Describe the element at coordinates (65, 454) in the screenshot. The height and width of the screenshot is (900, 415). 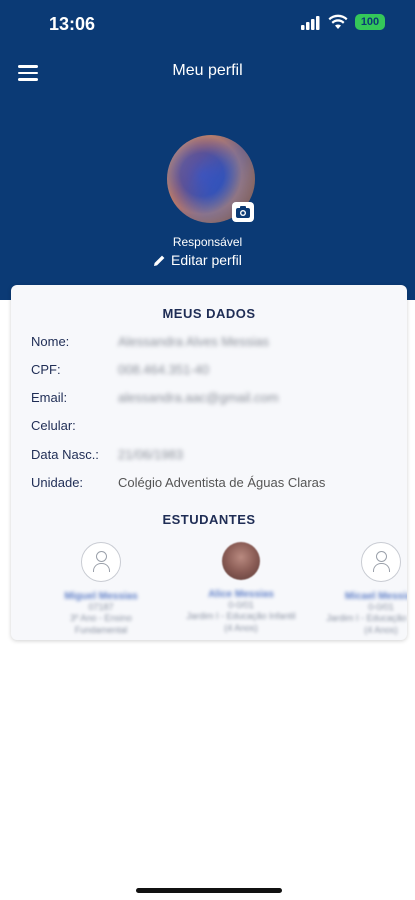
I see `field-label: Data Nasc.:` at that location.